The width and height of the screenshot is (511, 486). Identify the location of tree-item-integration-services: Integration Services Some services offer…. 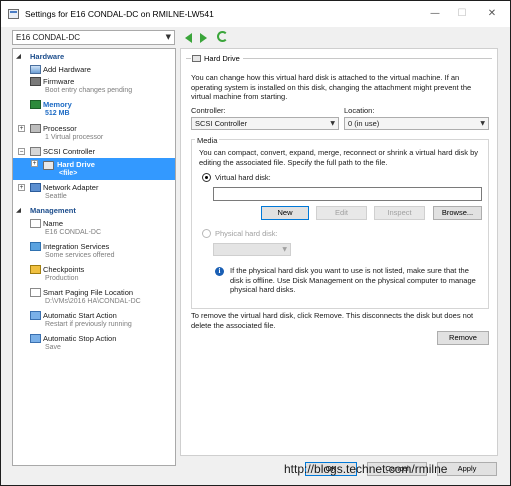
(94, 251).